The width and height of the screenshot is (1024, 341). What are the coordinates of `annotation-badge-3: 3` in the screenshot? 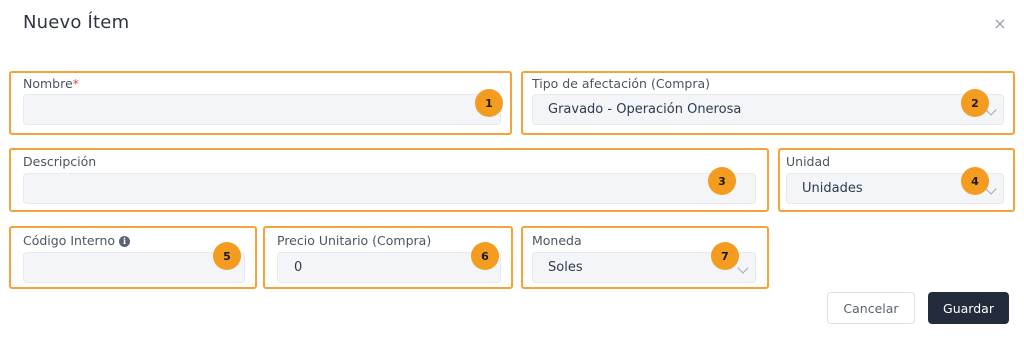 It's located at (722, 181).